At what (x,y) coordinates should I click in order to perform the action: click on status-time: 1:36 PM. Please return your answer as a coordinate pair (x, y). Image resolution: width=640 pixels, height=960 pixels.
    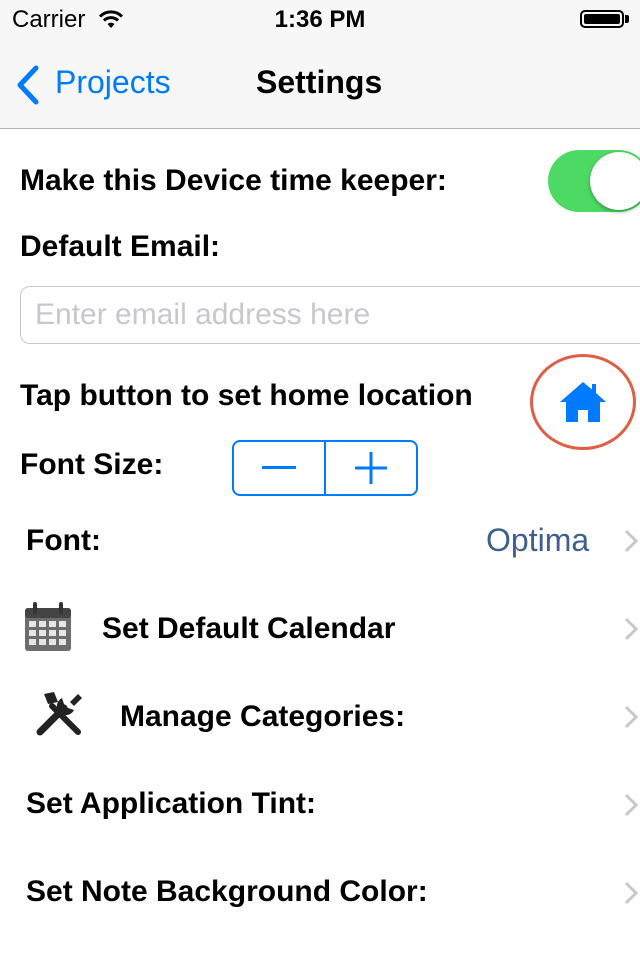
    Looking at the image, I should click on (320, 19).